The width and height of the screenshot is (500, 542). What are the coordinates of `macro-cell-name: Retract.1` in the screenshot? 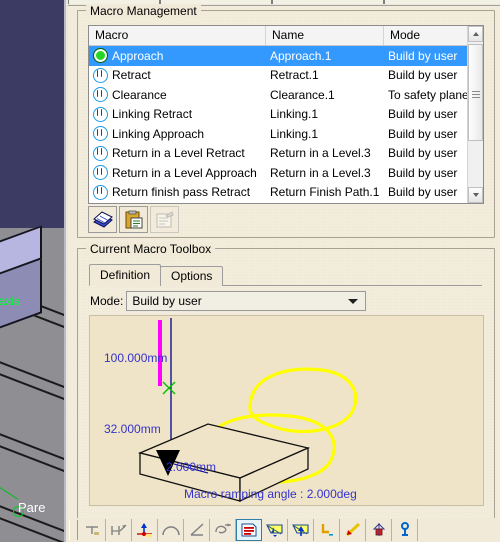 It's located at (294, 75).